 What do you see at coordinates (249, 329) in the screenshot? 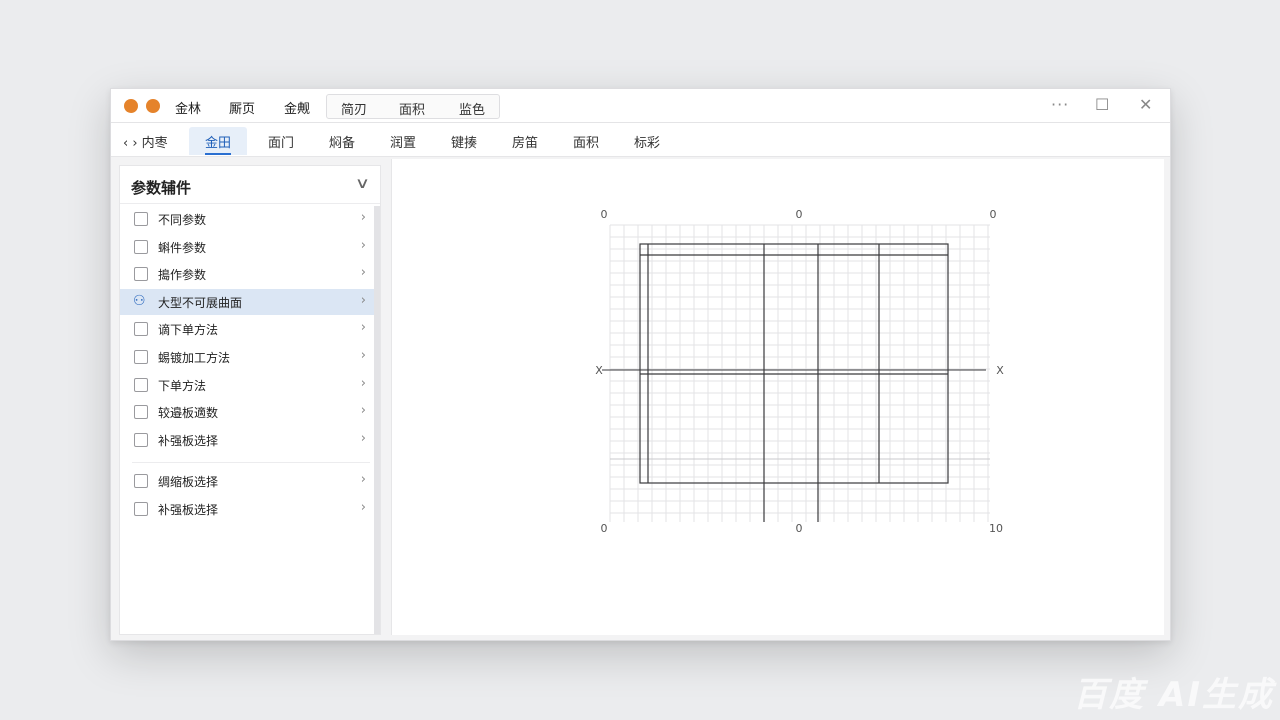
I see `list-item: 谪下单方法 ›` at bounding box center [249, 329].